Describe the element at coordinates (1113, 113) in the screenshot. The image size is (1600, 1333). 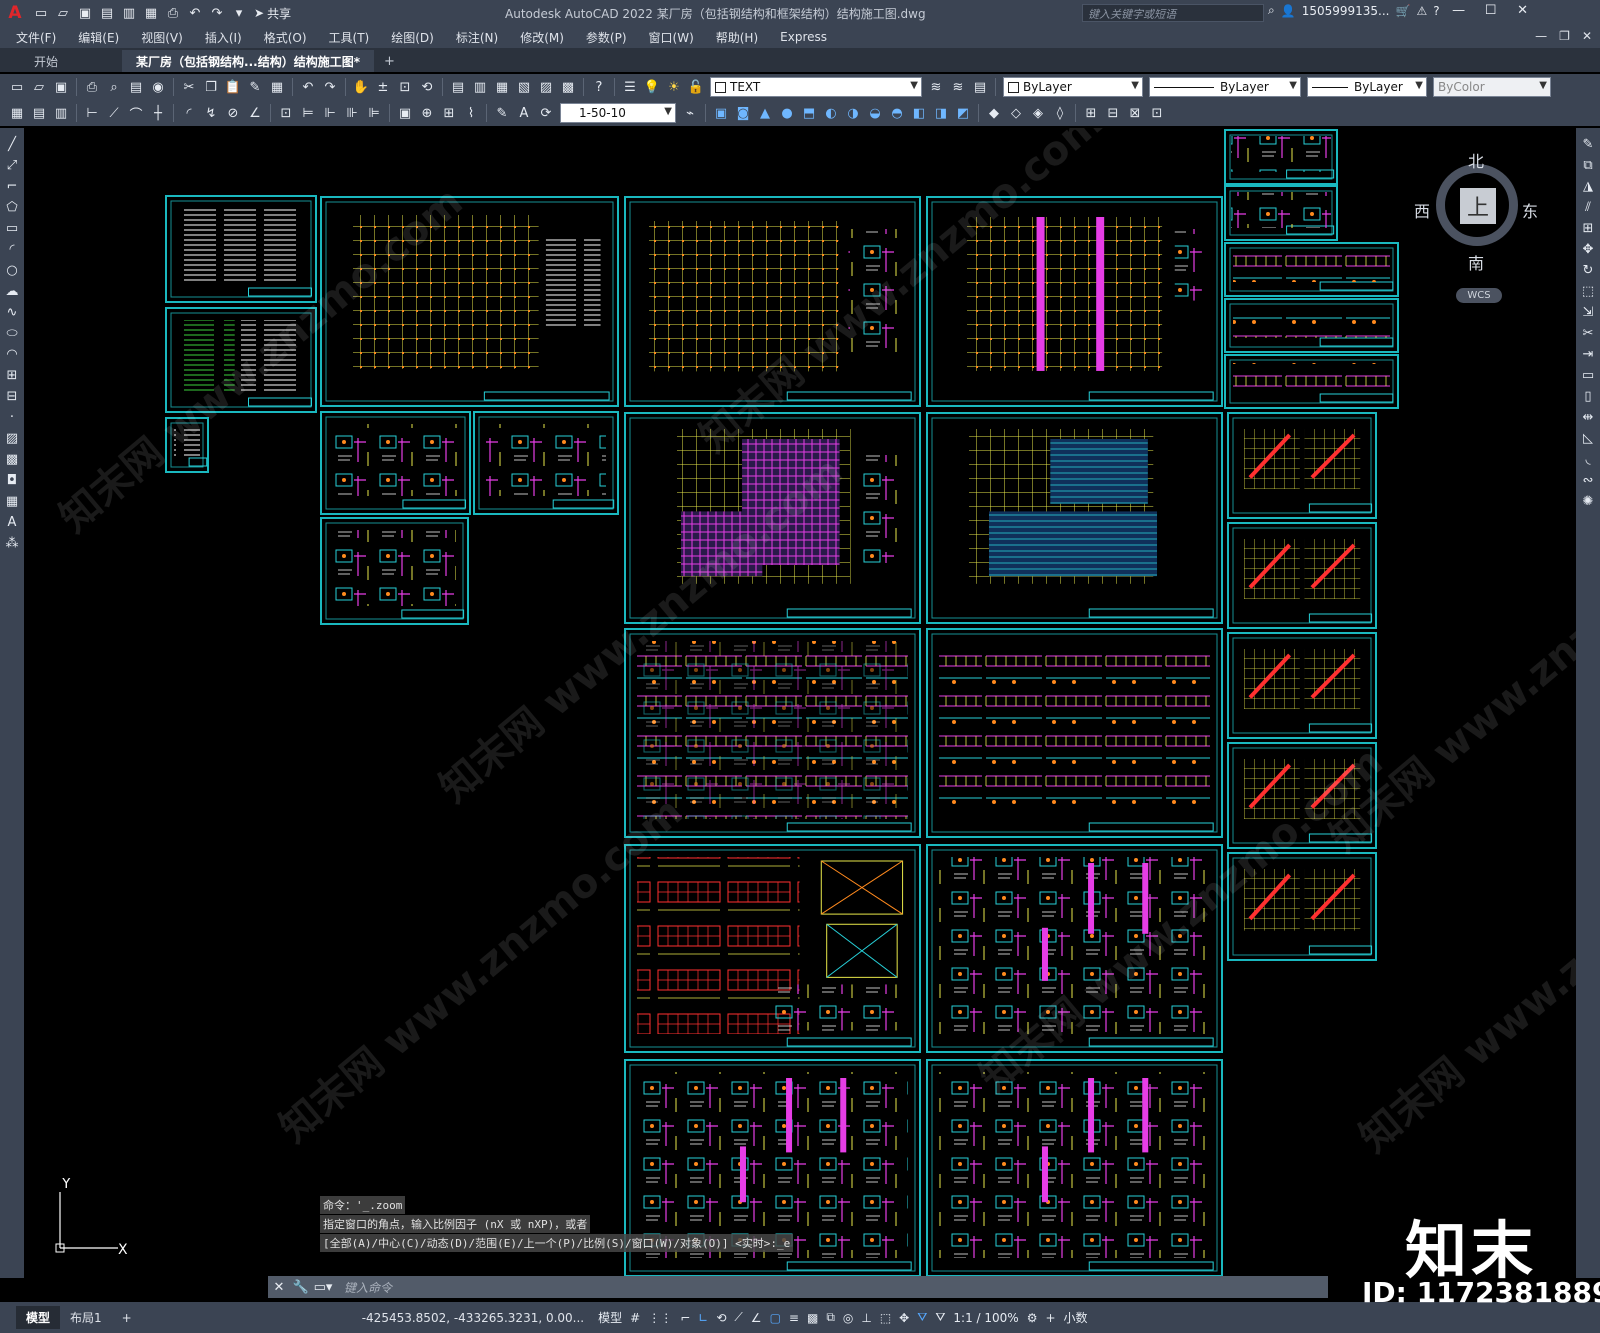
I see `ucs-previous-icon: ⊟` at that location.